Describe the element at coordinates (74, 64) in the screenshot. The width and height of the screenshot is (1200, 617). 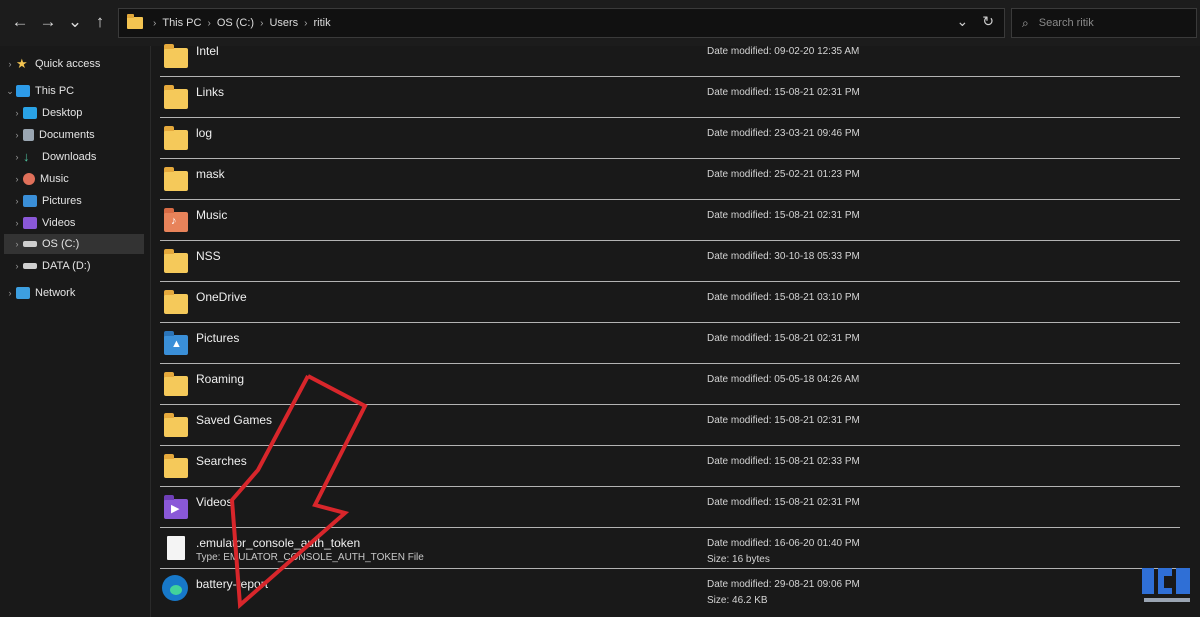
I see `sidebar-item-quick-access: › ★ Quick access` at that location.